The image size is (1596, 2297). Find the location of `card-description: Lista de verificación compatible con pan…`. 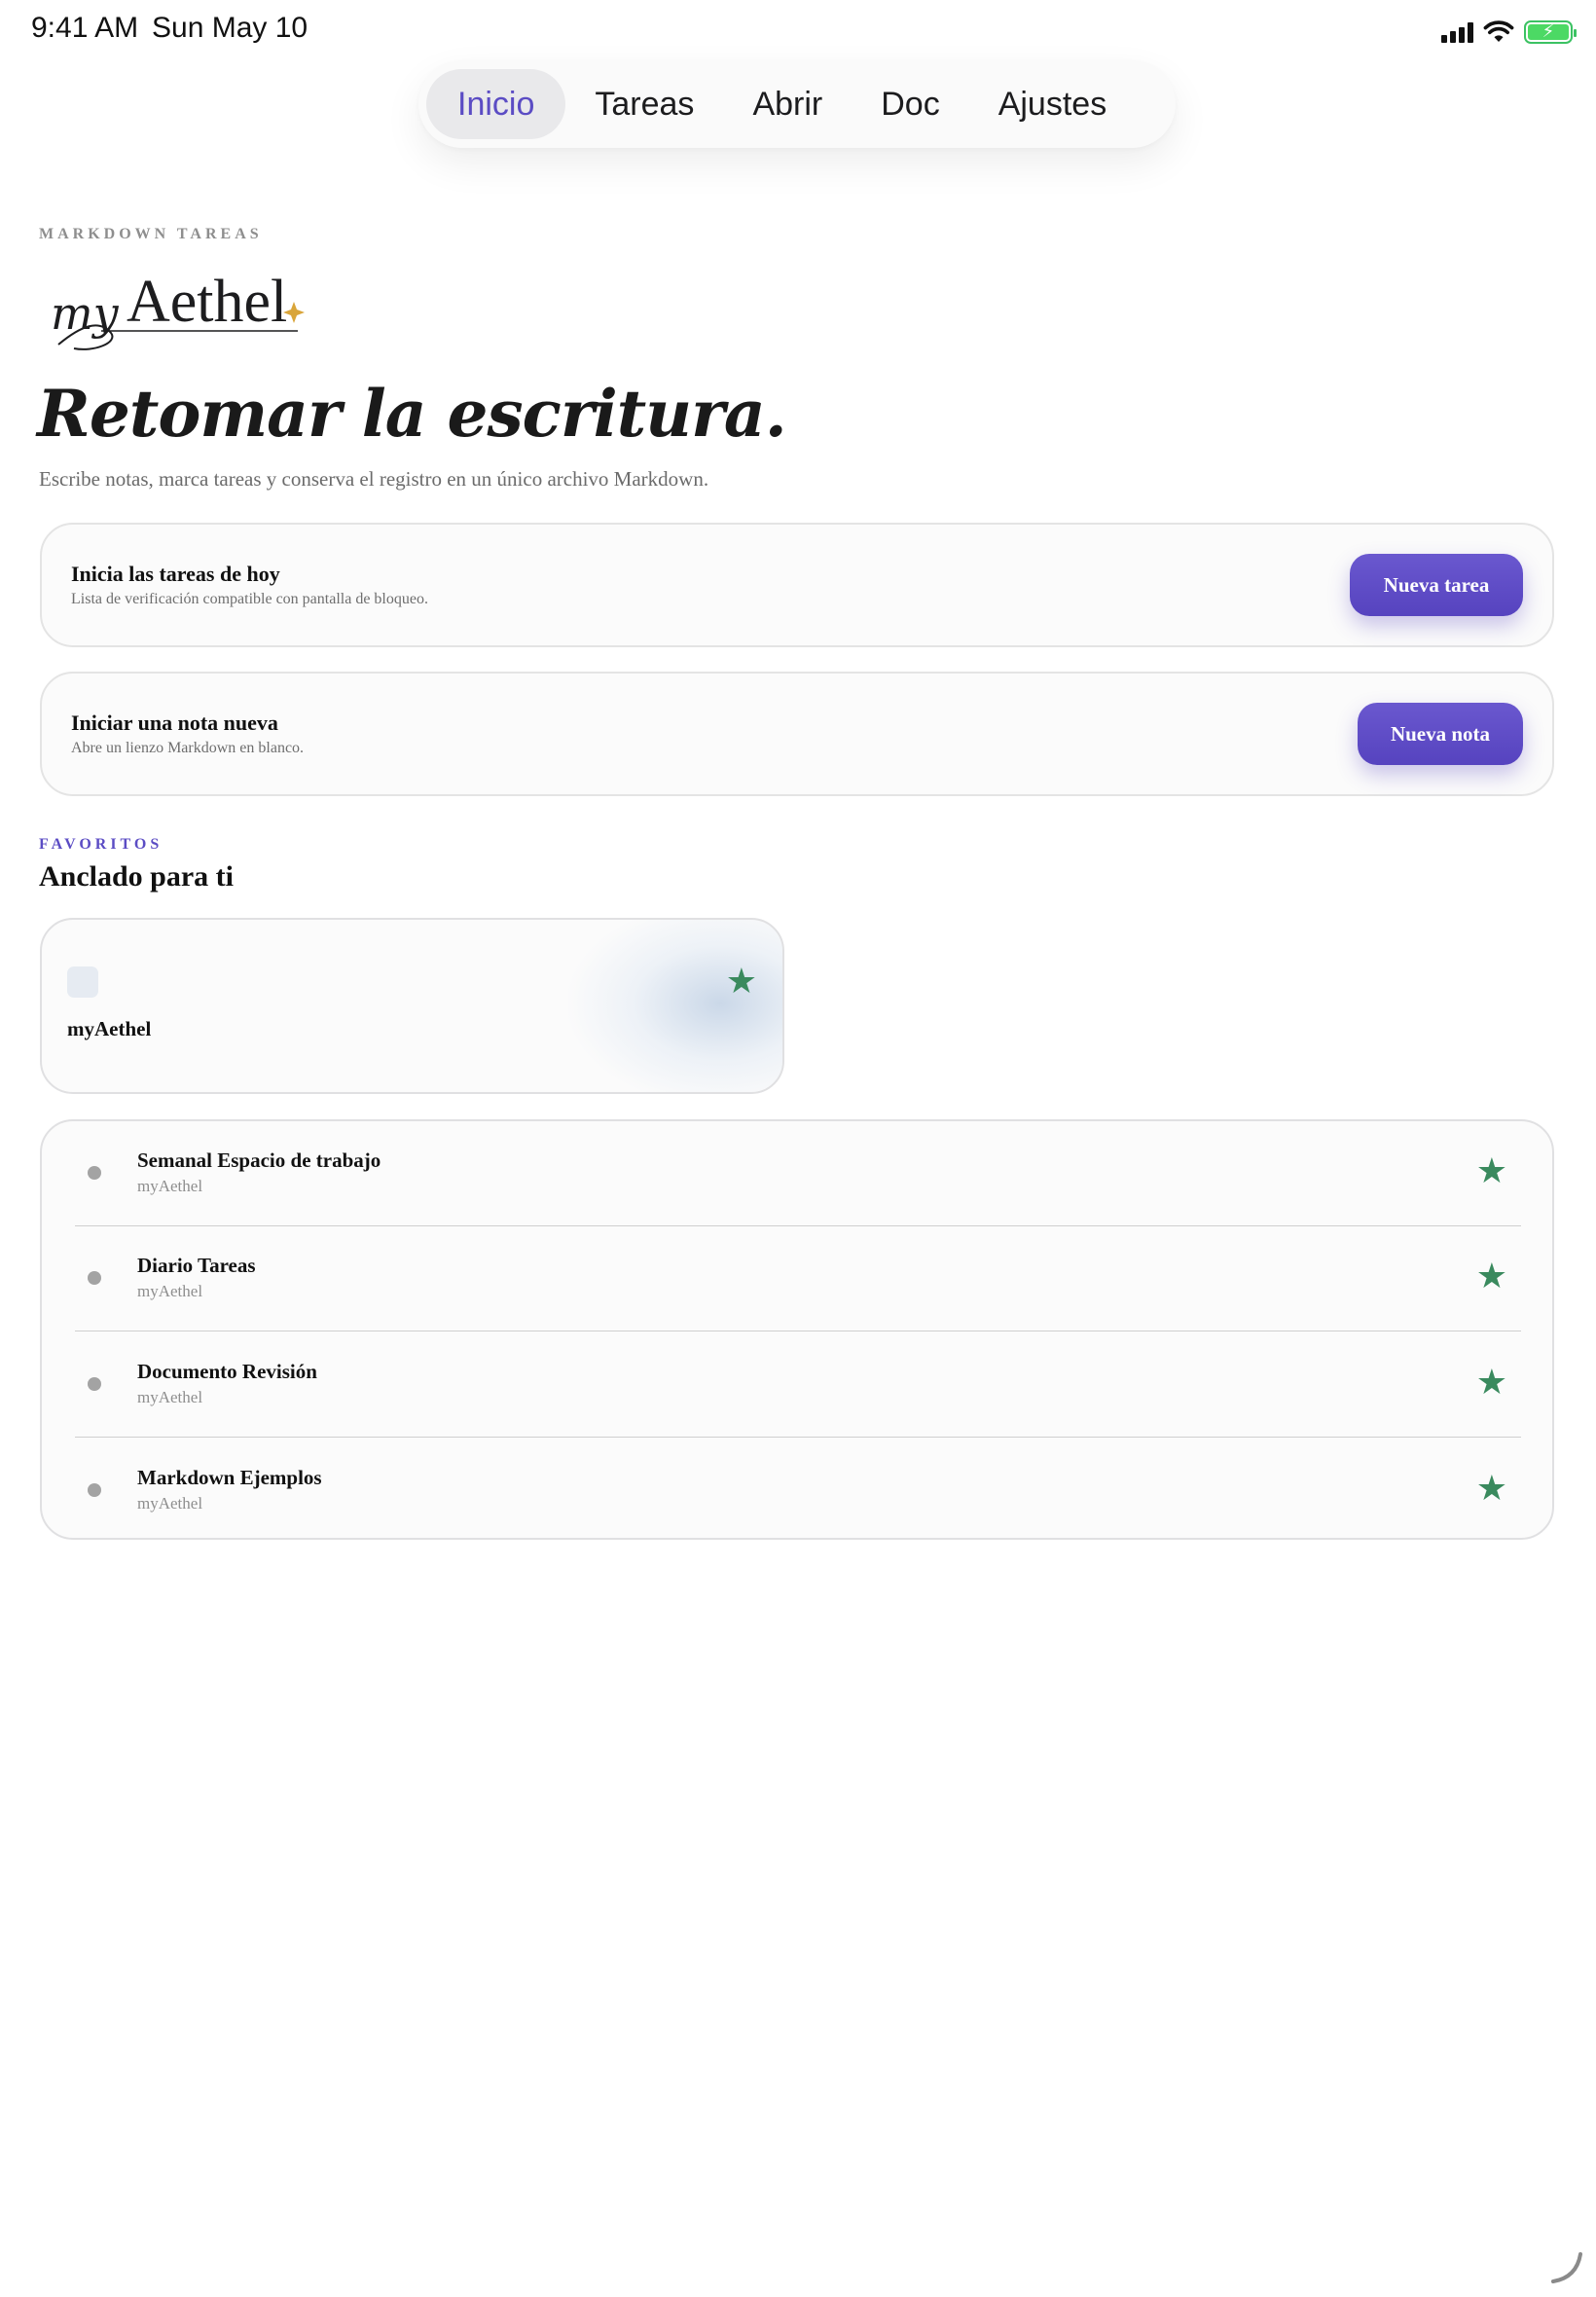

card-description: Lista de verificación compatible con pan… is located at coordinates (249, 599).